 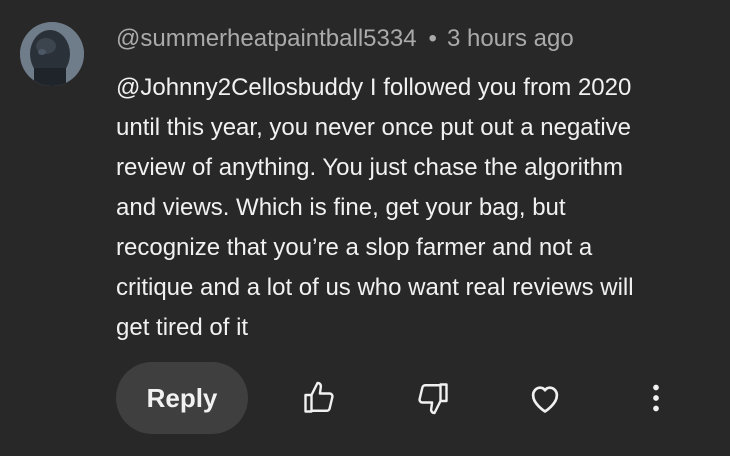 I want to click on thumbs-down-icon, so click(x=433, y=399).